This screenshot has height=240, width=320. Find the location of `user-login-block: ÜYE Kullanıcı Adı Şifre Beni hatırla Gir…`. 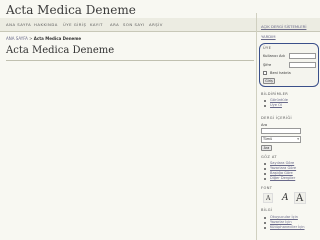

user-login-block: ÜYE Kullanıcı Adı Şifre Beni hatırla Gir… is located at coordinates (289, 65).